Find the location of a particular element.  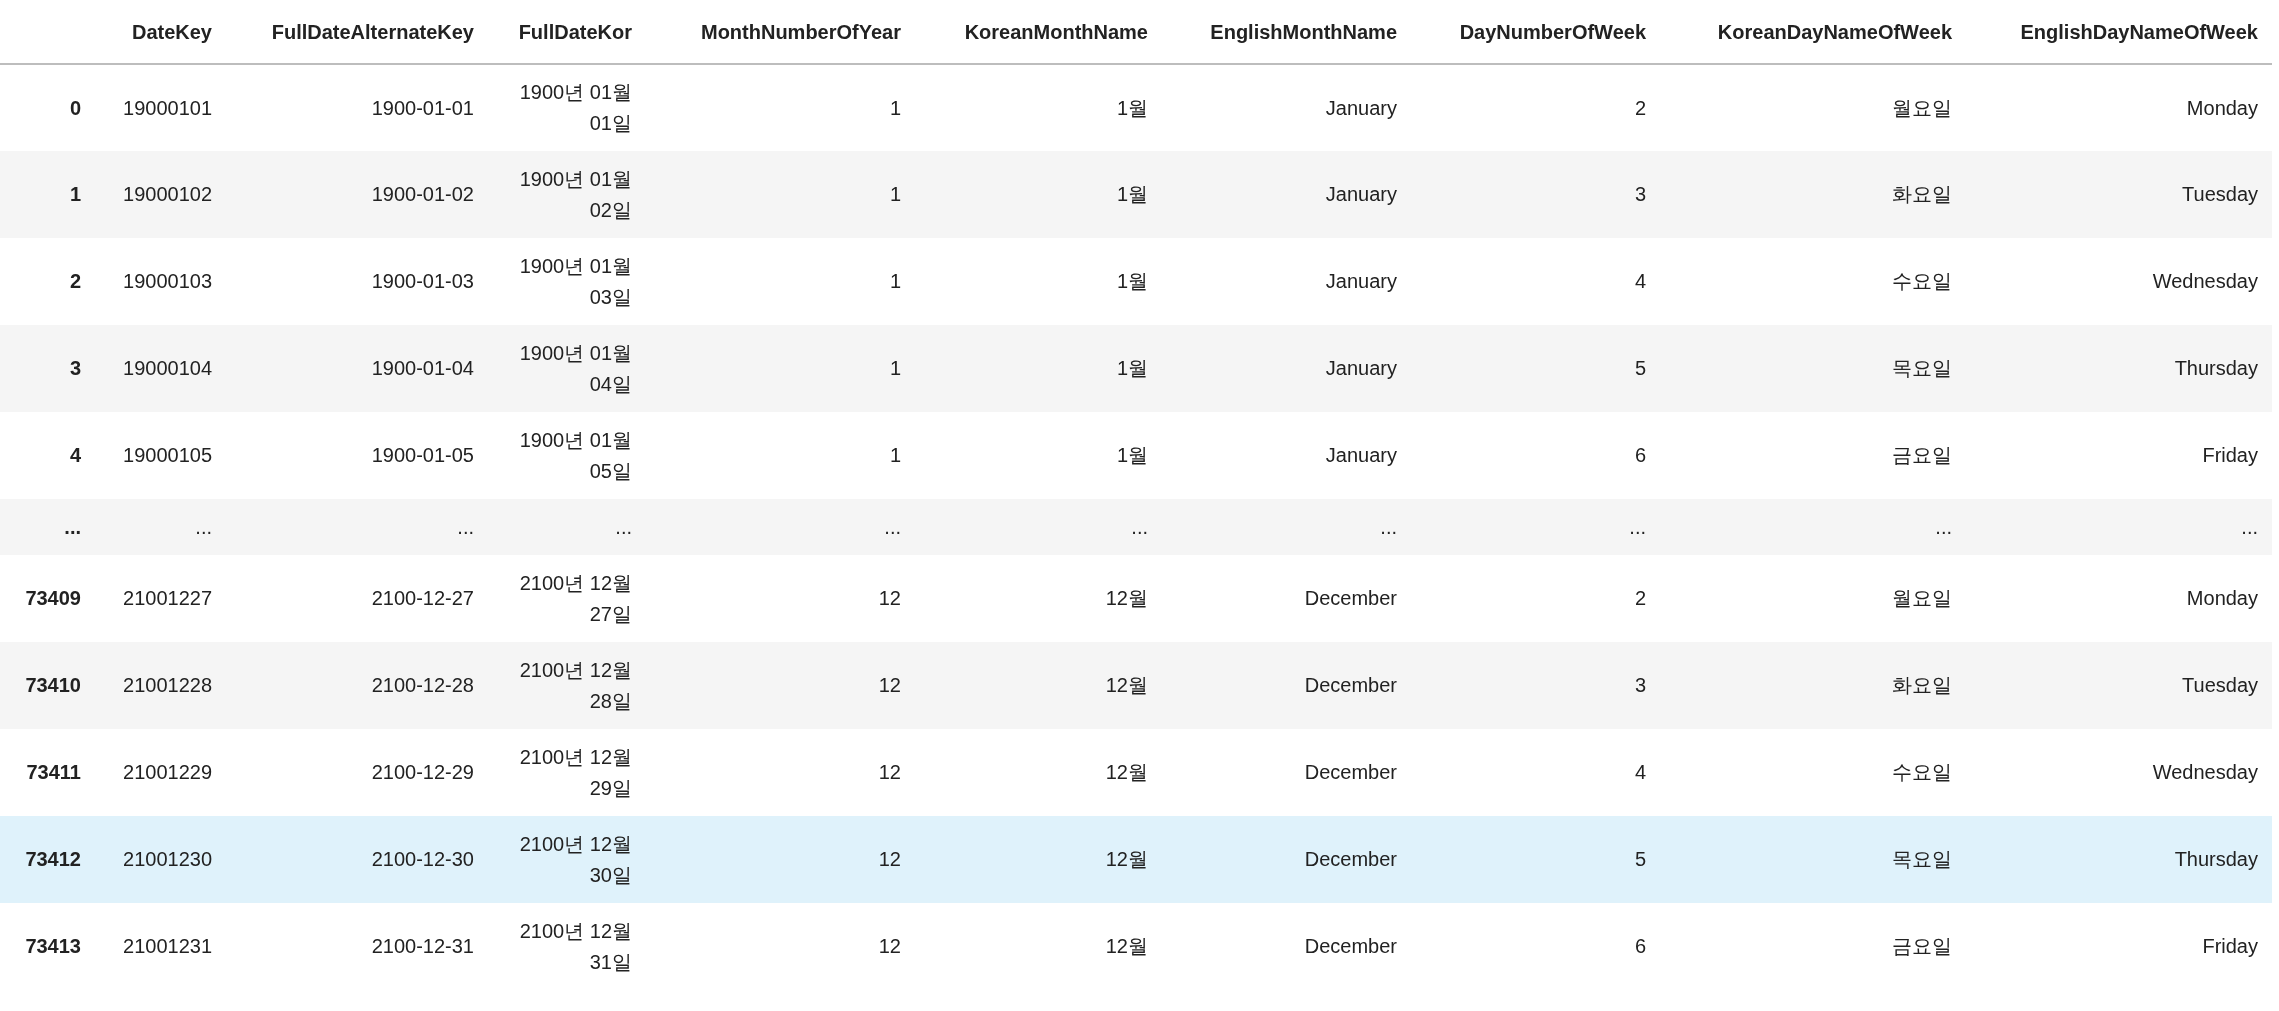

table-cell: 21001231 is located at coordinates (167, 946).